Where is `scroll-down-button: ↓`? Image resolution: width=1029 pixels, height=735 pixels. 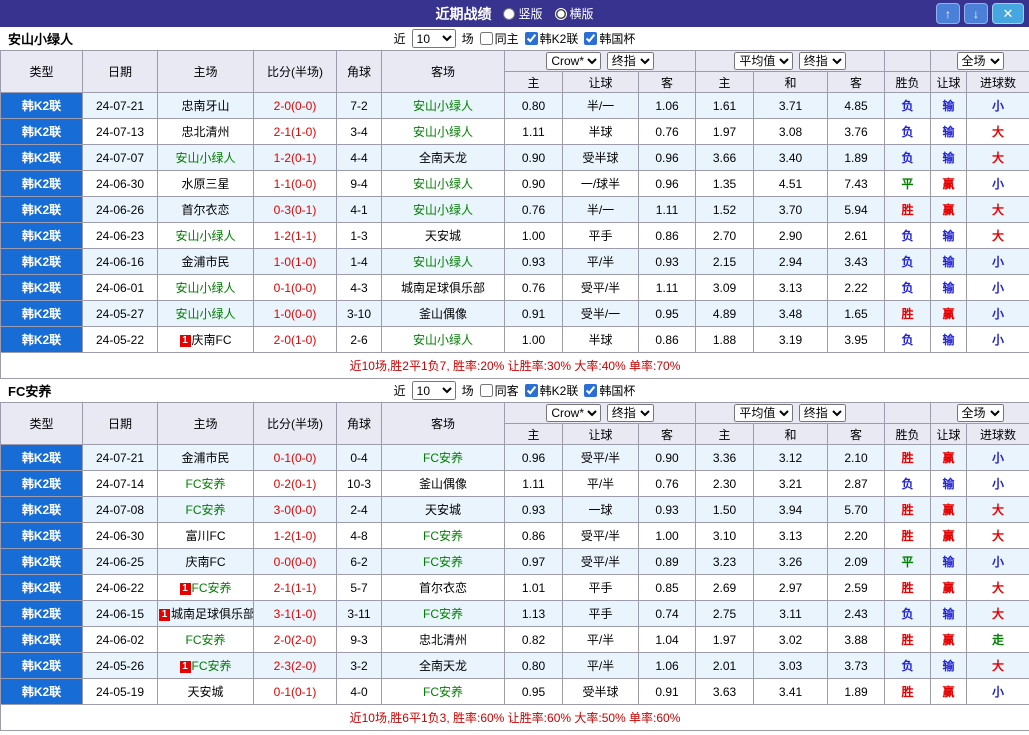
scroll-down-button: ↓ is located at coordinates (976, 13).